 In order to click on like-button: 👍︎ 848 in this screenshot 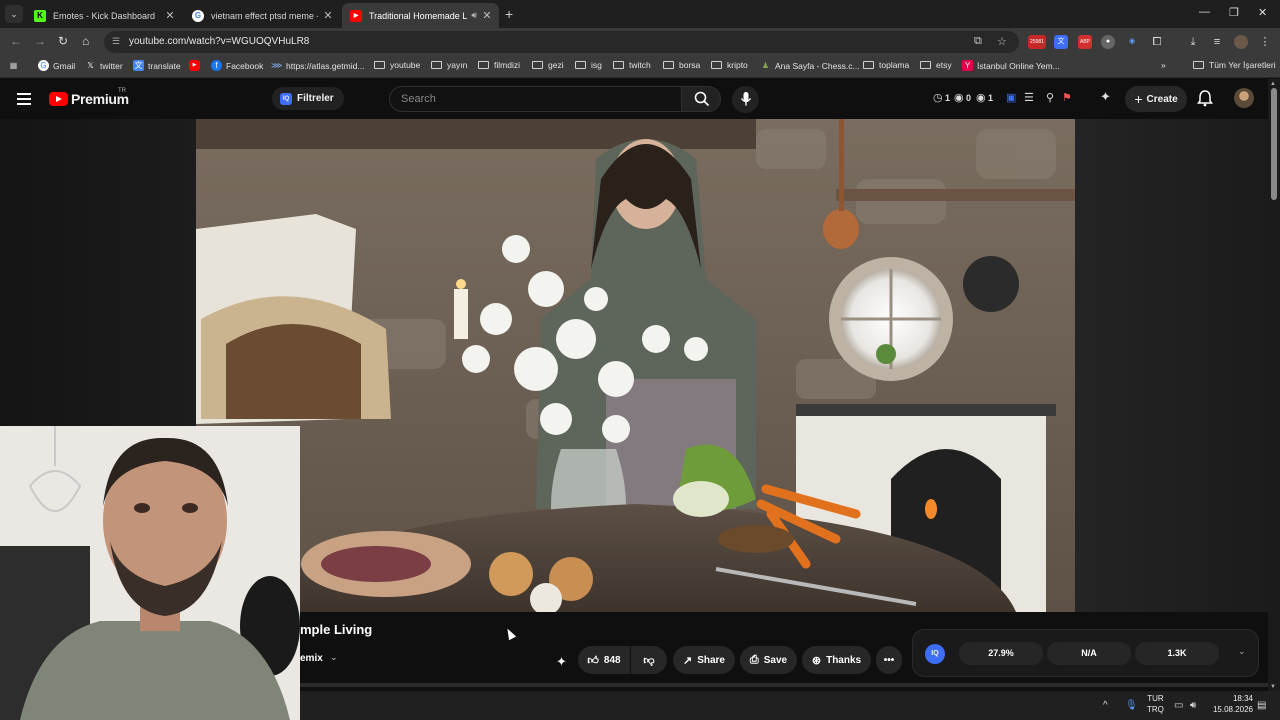, I will do `click(604, 660)`.